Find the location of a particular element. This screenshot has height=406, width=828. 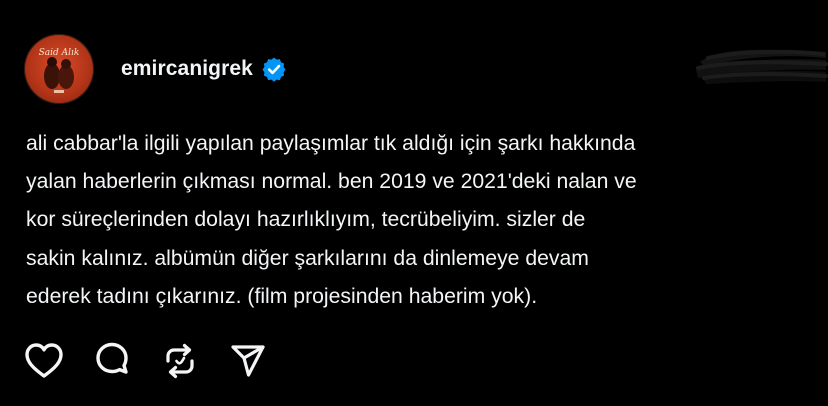

album-cover-image: Said Alık is located at coordinates (59, 70).